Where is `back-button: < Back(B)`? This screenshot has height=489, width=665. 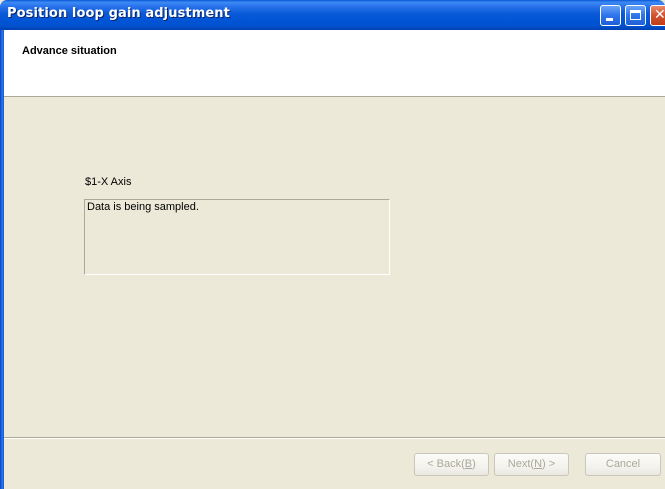 back-button: < Back(B) is located at coordinates (451, 464).